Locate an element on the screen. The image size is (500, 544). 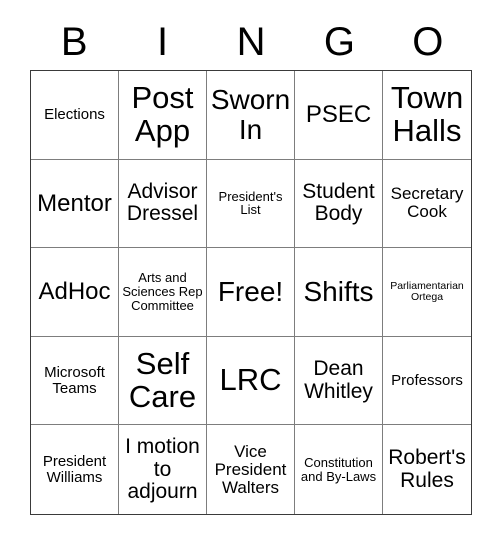
bingo-cell-o5: Robert's Rules is located at coordinates (427, 469).